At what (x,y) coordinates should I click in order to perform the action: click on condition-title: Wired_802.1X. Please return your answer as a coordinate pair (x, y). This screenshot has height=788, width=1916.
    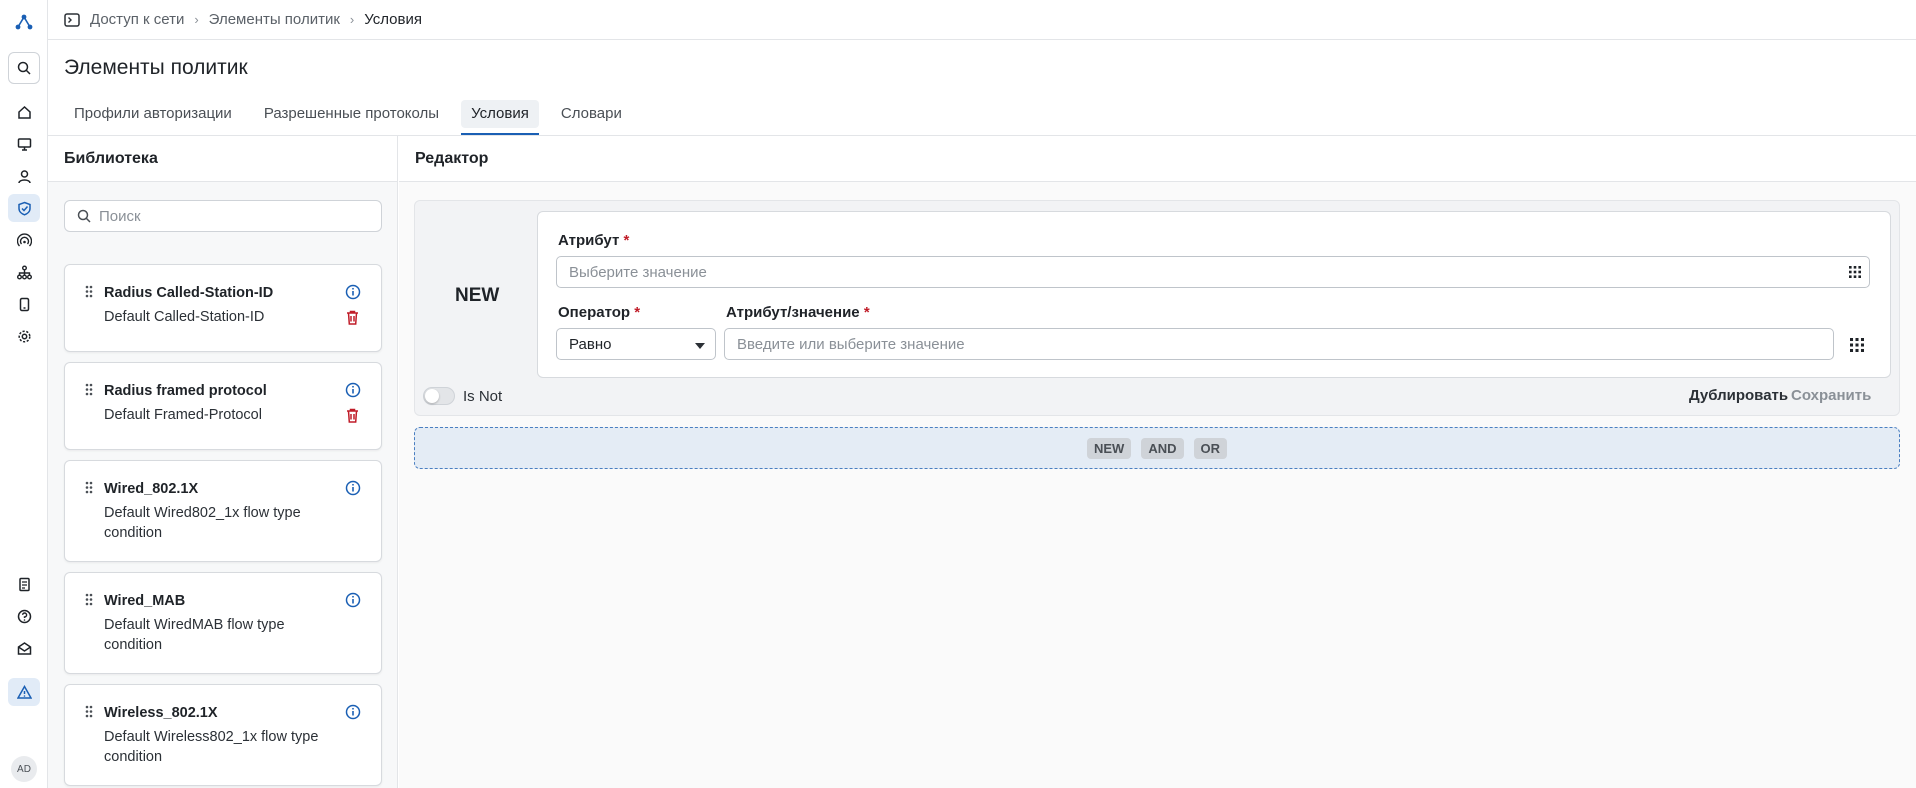
    Looking at the image, I should click on (151, 489).